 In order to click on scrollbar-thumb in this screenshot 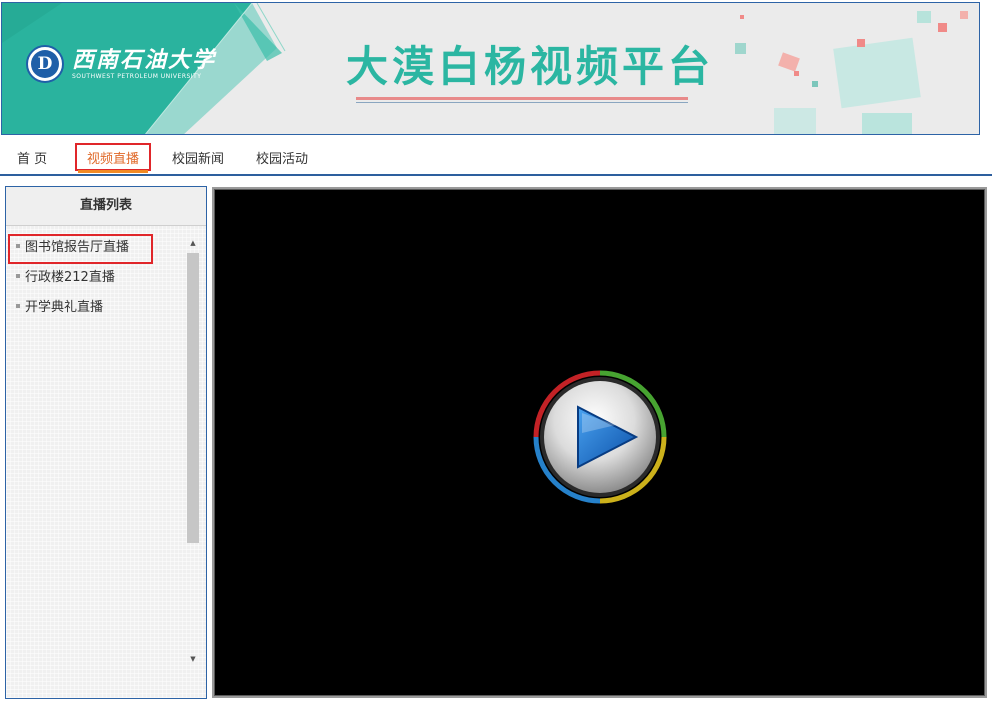, I will do `click(193, 398)`.